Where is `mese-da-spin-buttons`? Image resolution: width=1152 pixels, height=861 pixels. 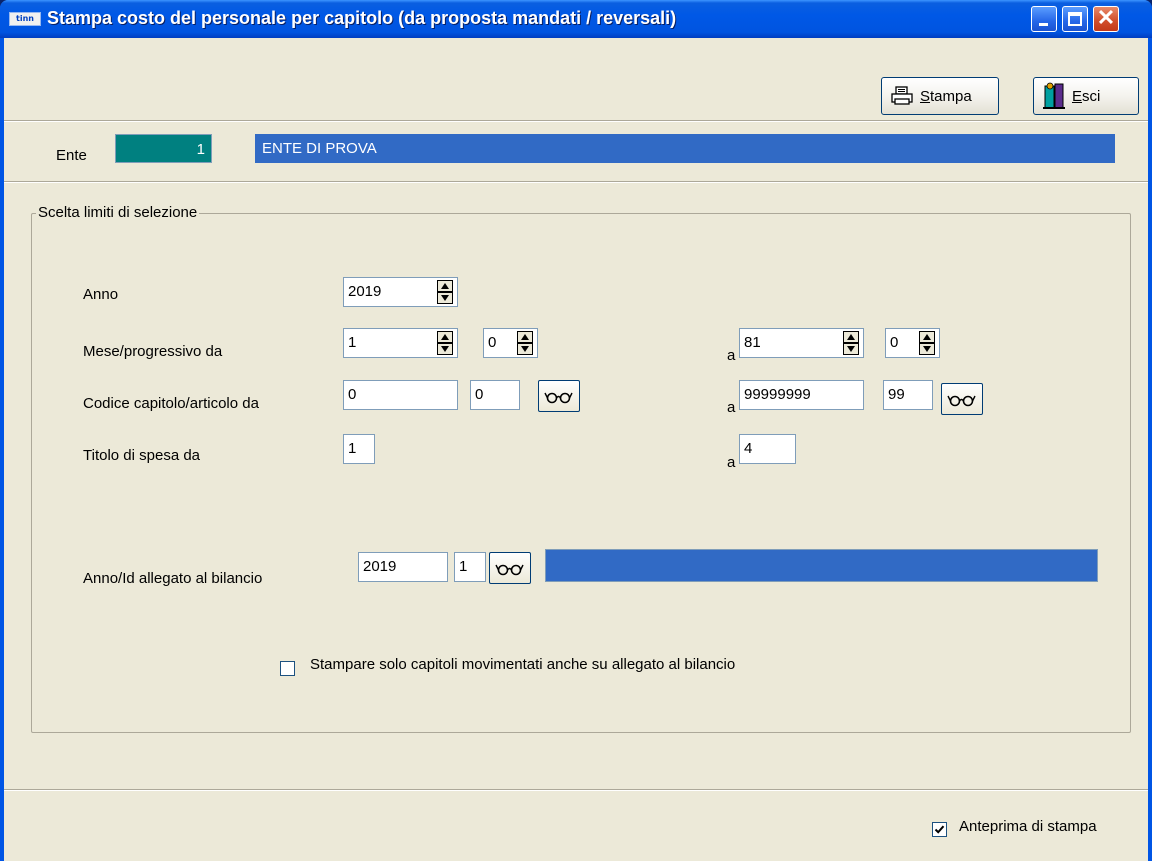 mese-da-spin-buttons is located at coordinates (445, 343).